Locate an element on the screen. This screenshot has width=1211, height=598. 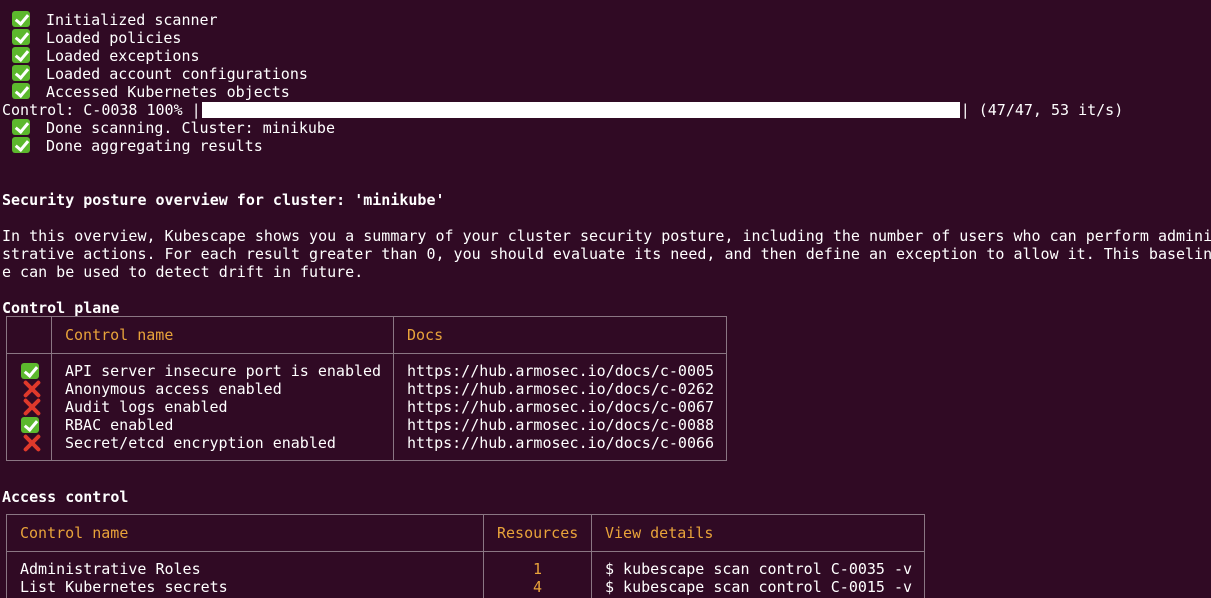
step-line: Loaded policies is located at coordinates (606, 38).